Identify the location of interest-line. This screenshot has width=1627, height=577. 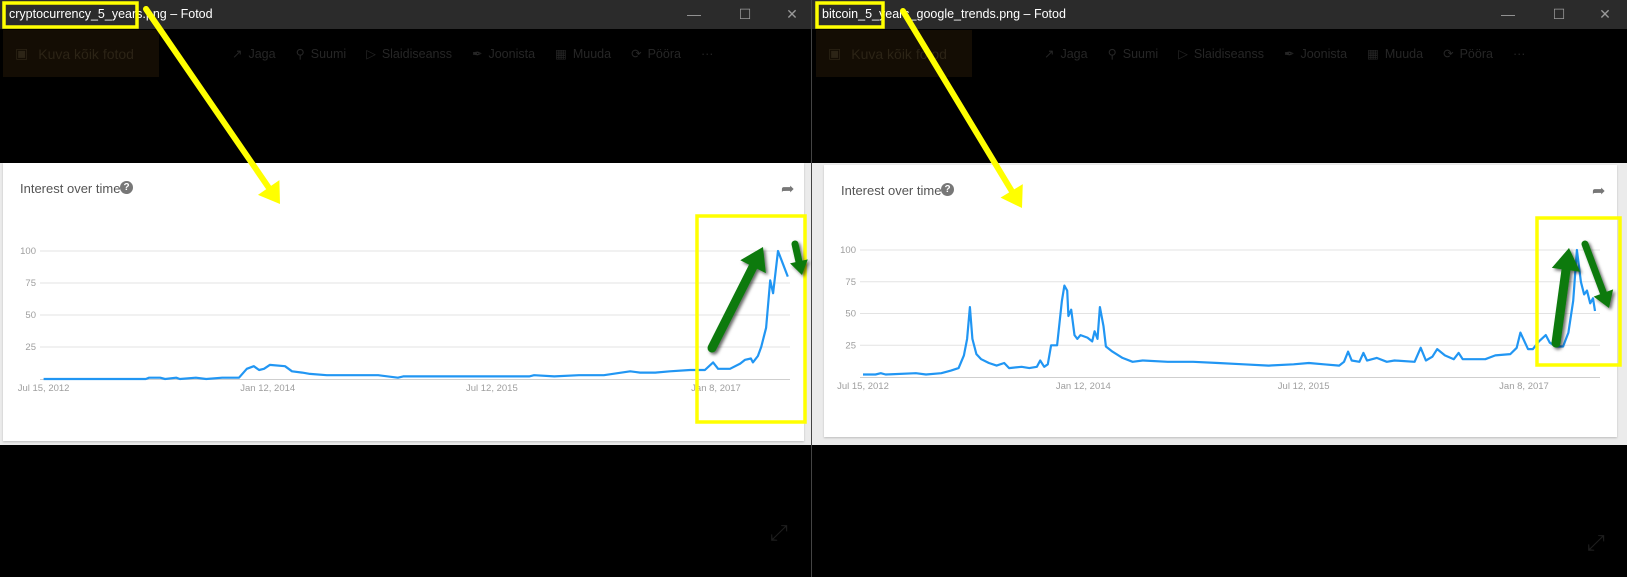
(1230, 312).